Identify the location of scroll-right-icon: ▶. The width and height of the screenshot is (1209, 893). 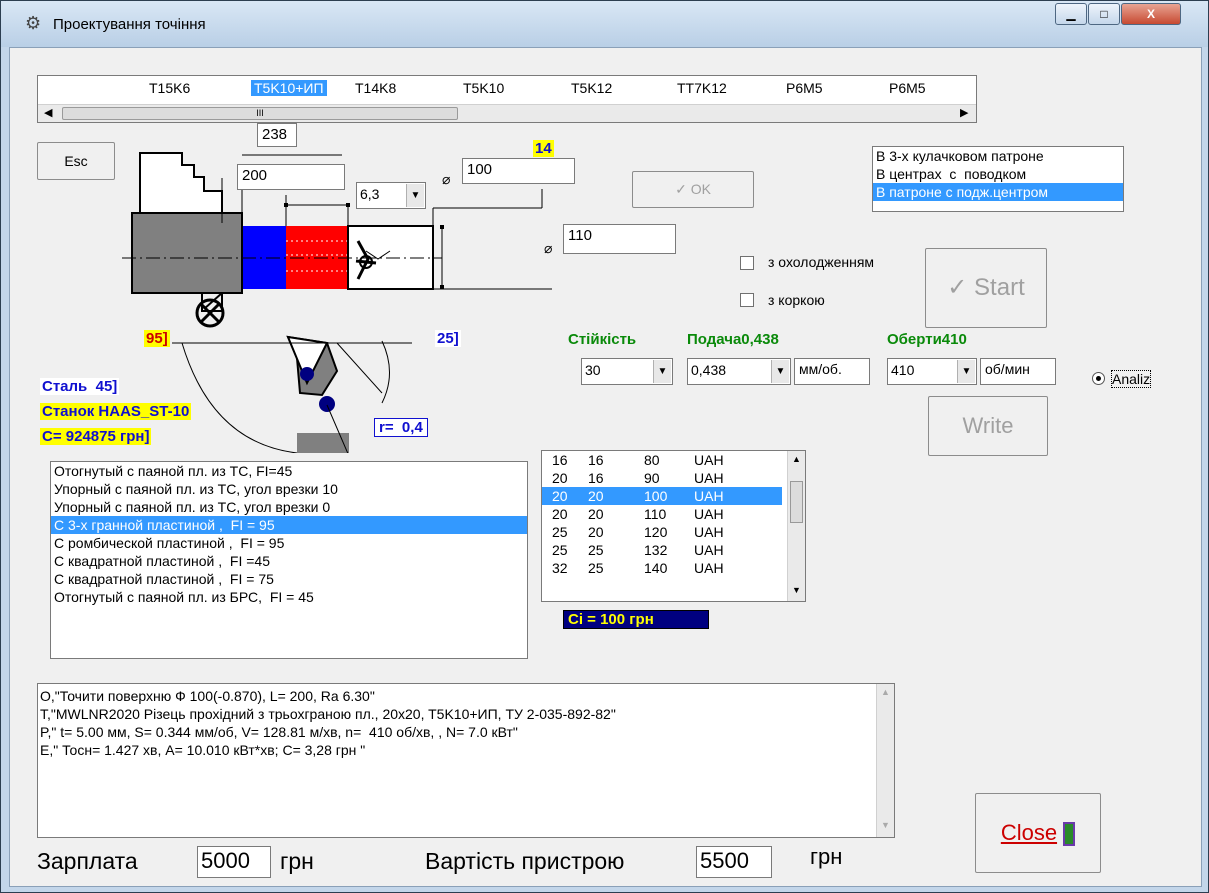
(964, 112).